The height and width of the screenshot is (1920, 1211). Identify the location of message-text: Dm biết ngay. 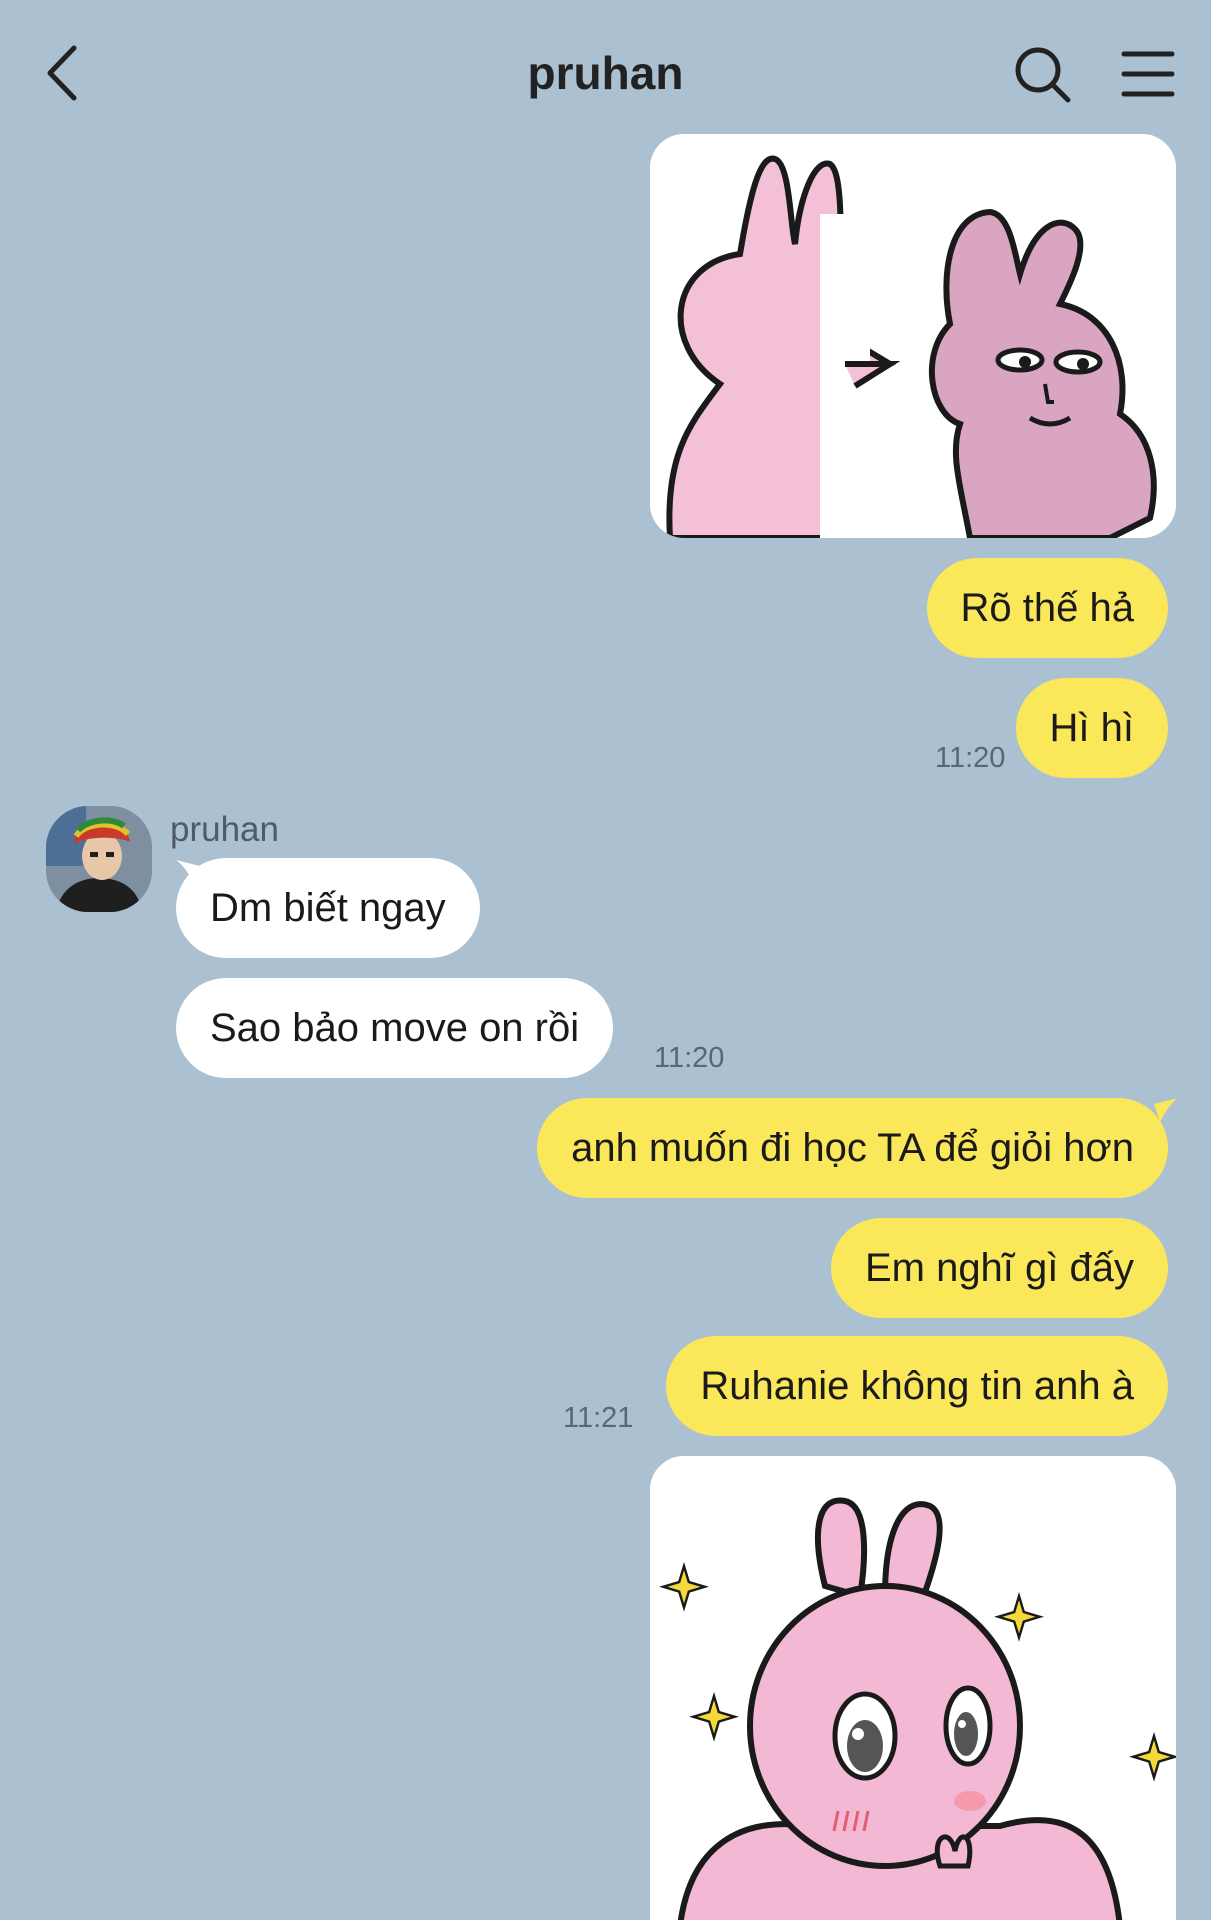
(328, 908).